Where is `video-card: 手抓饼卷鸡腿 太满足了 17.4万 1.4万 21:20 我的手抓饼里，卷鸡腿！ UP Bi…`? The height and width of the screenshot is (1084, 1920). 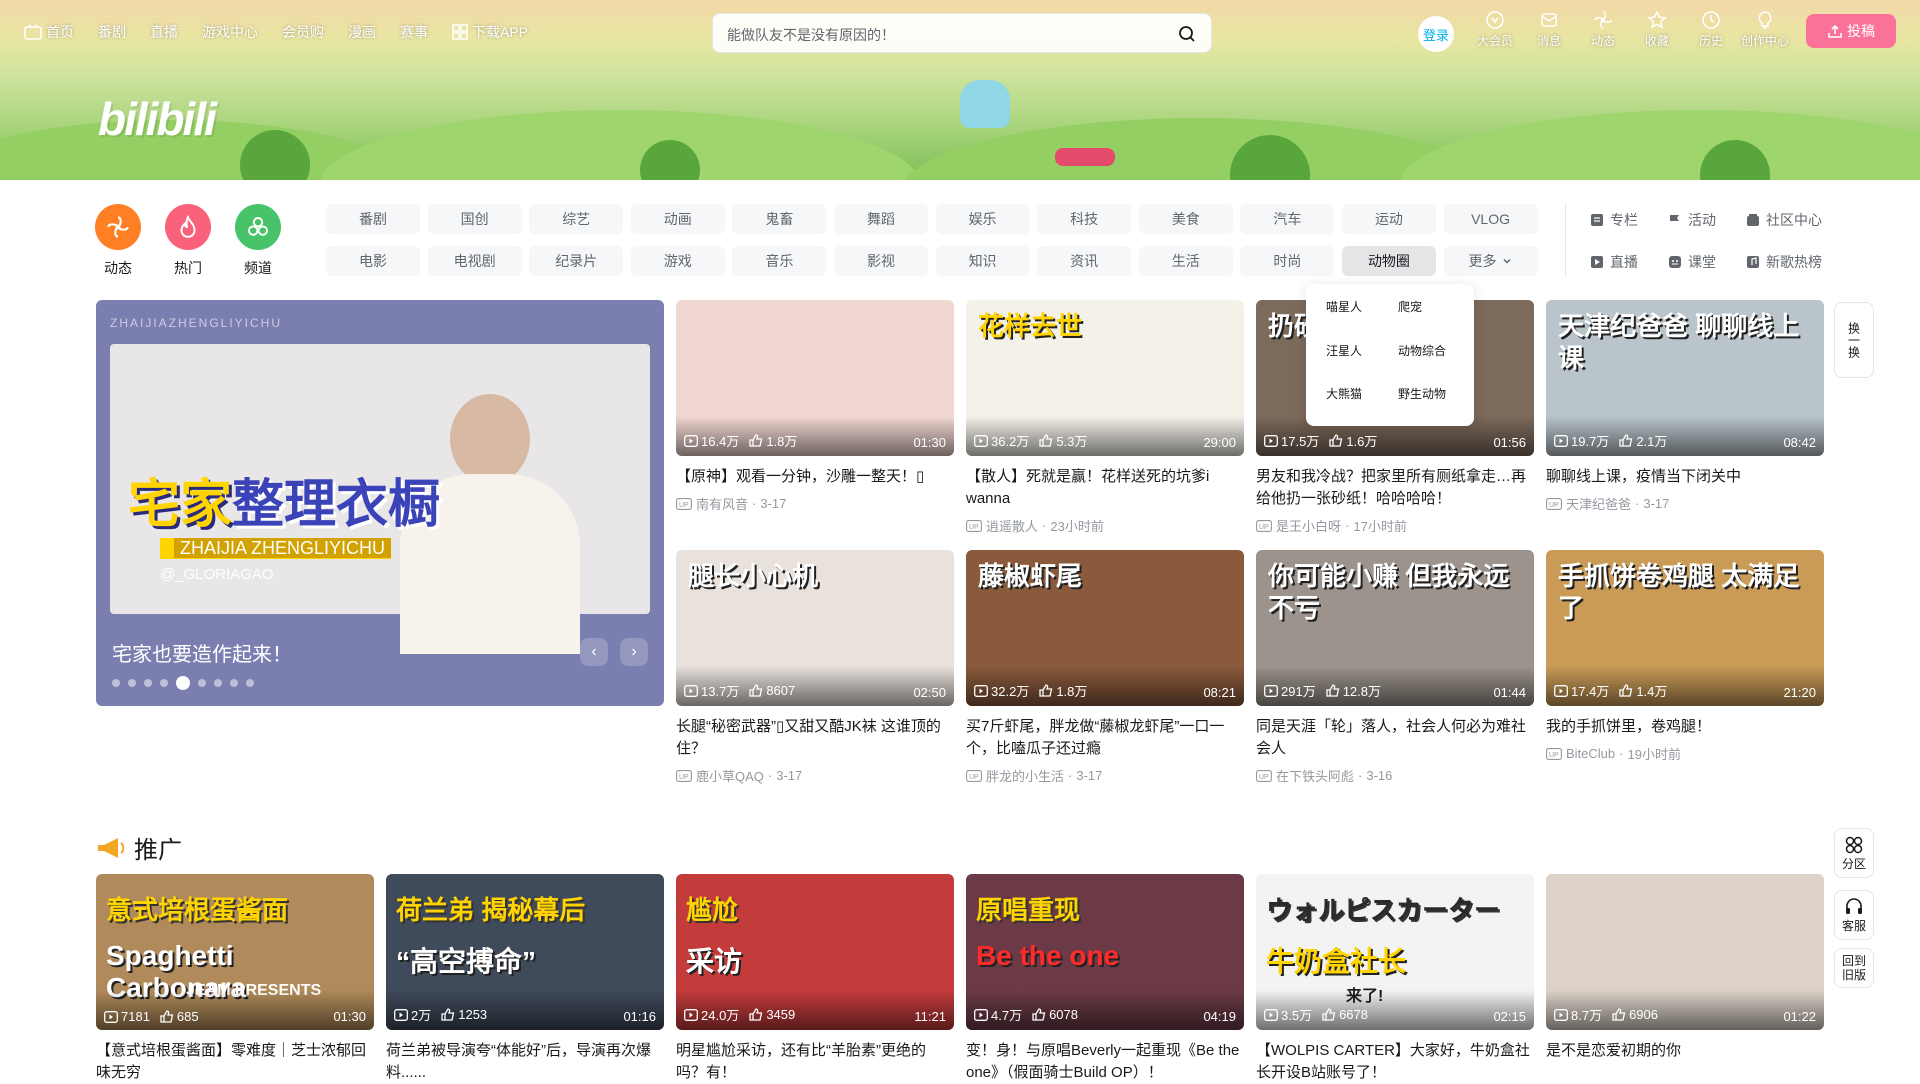
video-card: 手抓饼卷鸡腿 太满足了 17.4万 1.4万 21:20 我的手抓饼里，卷鸡腿！ UP Bi… is located at coordinates (1685, 656).